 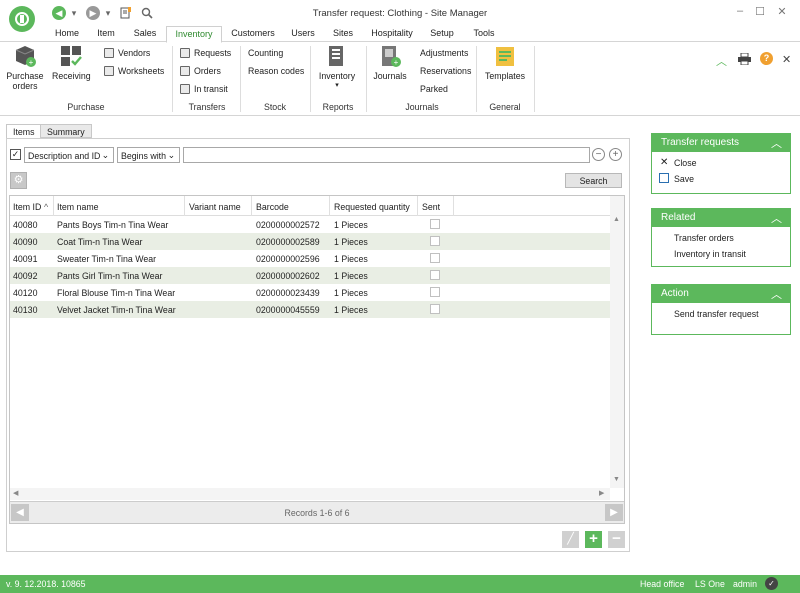 What do you see at coordinates (505, 56) in the screenshot?
I see `templates-icon` at bounding box center [505, 56].